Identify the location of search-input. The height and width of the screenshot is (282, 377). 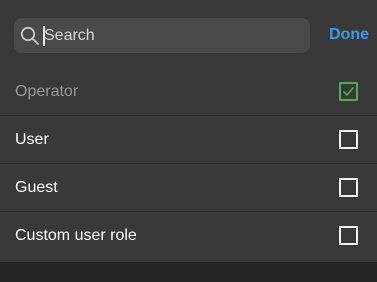
(172, 35).